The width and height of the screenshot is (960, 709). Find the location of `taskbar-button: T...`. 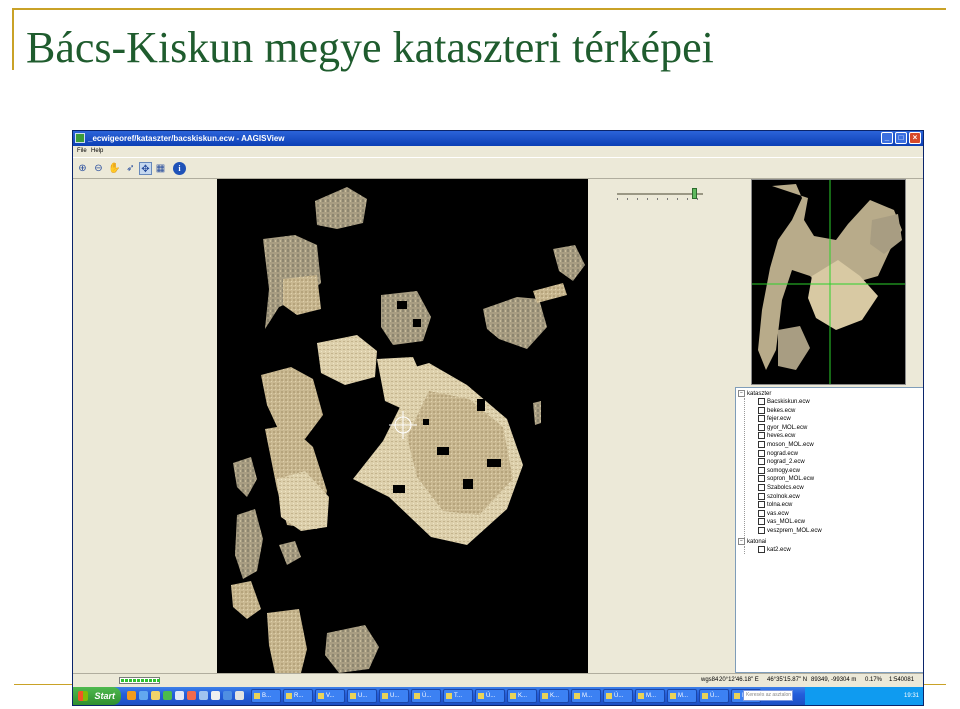

taskbar-button: T... is located at coordinates (458, 696).